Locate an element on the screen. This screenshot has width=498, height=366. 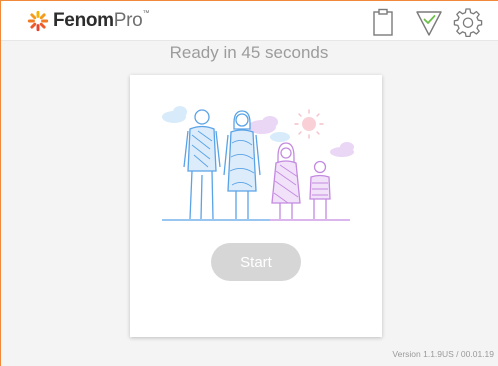
fenompro-logo: FenomPro™ is located at coordinates (88, 21).